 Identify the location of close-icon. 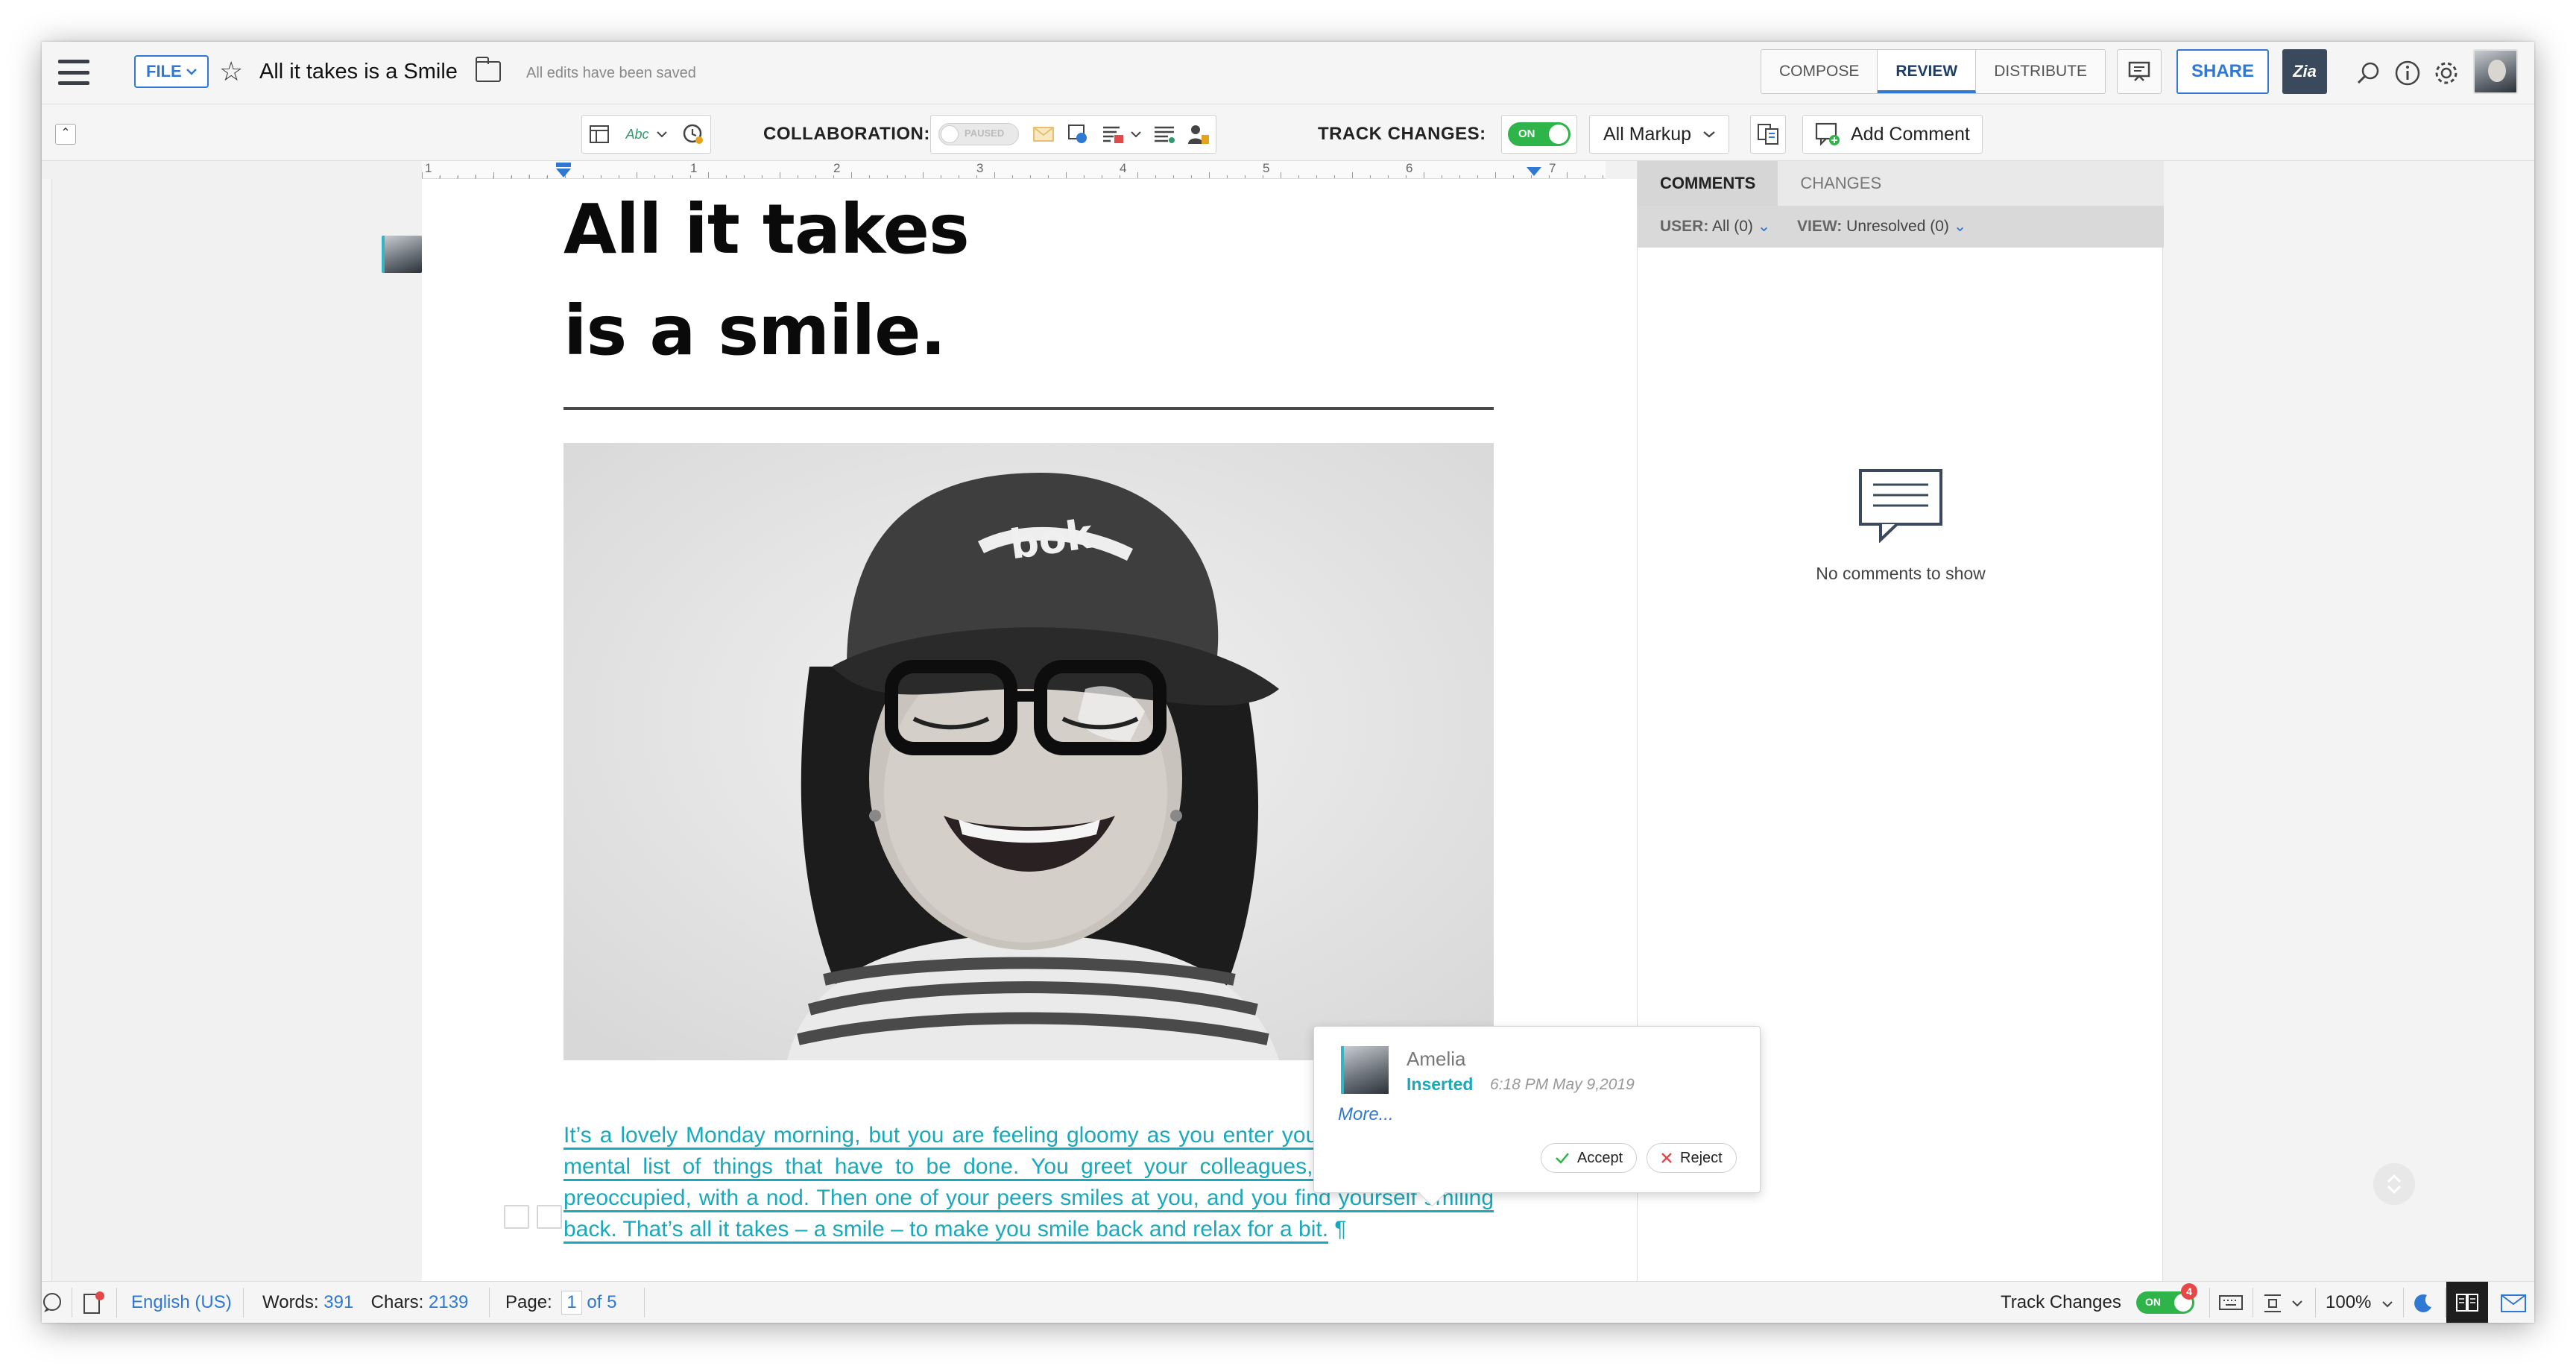
(1666, 1158).